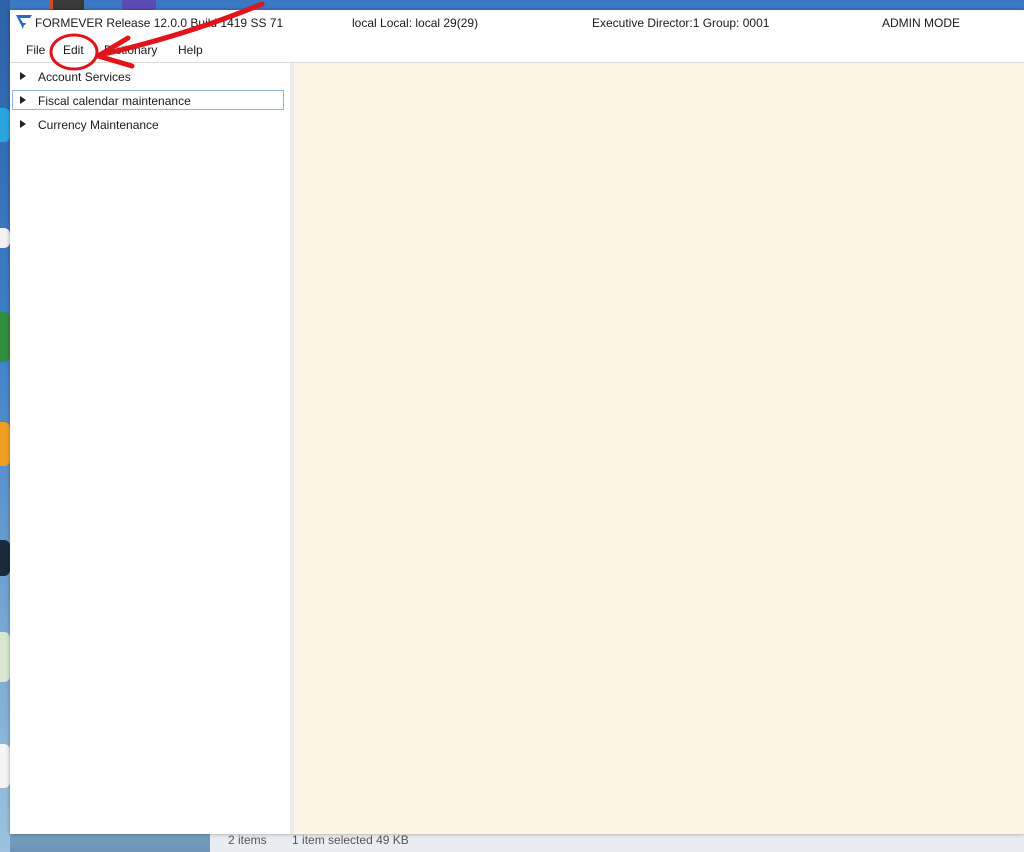 The width and height of the screenshot is (1024, 852). I want to click on tree-item-fiscal-calendar: Fiscal calendar maintenance, so click(148, 100).